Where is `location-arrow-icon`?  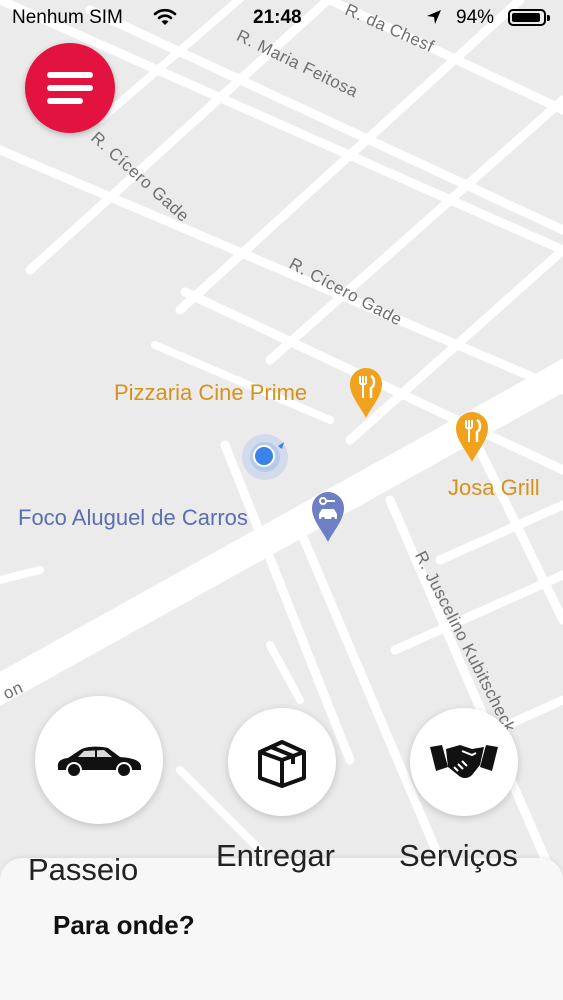
location-arrow-icon is located at coordinates (434, 17).